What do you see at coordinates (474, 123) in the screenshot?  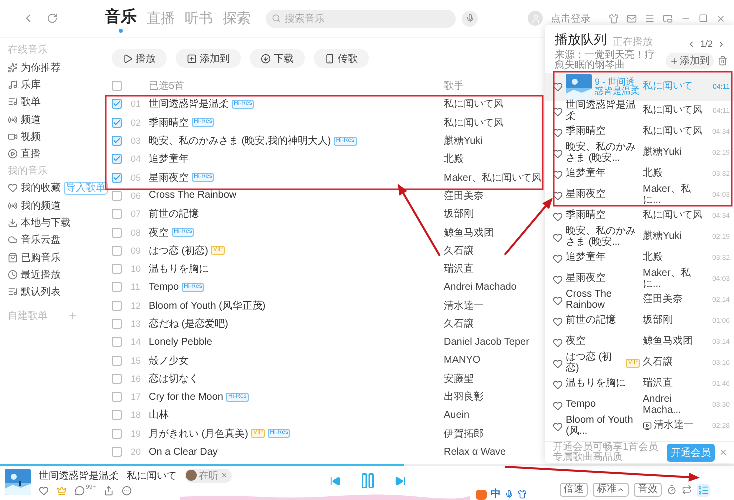 I see `artist-name: 私に闻いて风` at bounding box center [474, 123].